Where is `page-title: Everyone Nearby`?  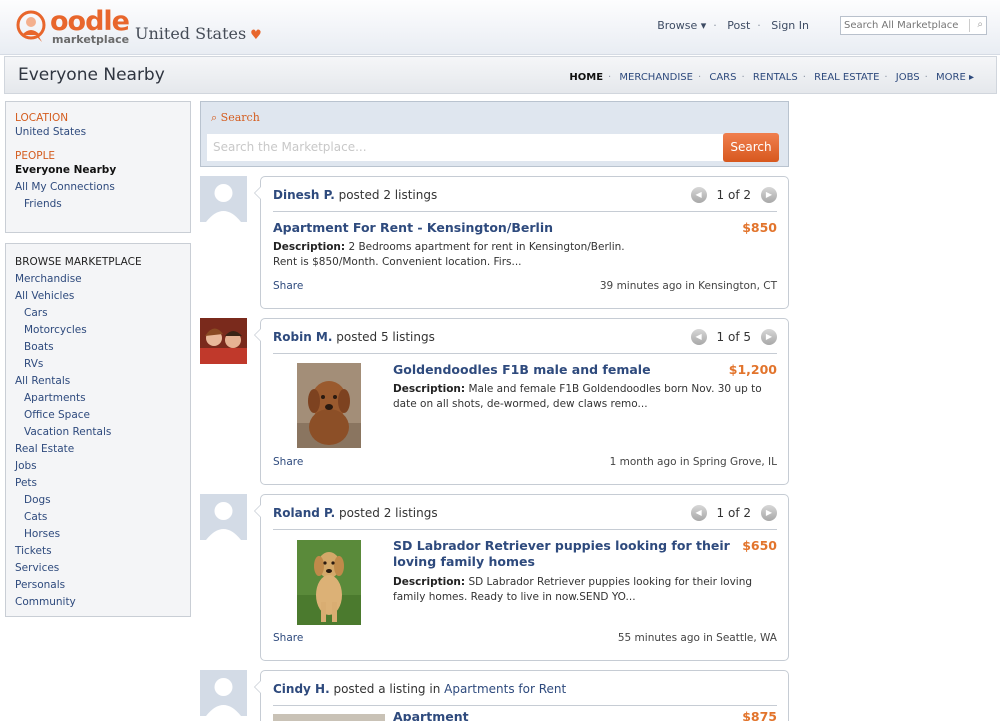
page-title: Everyone Nearby is located at coordinates (91, 75).